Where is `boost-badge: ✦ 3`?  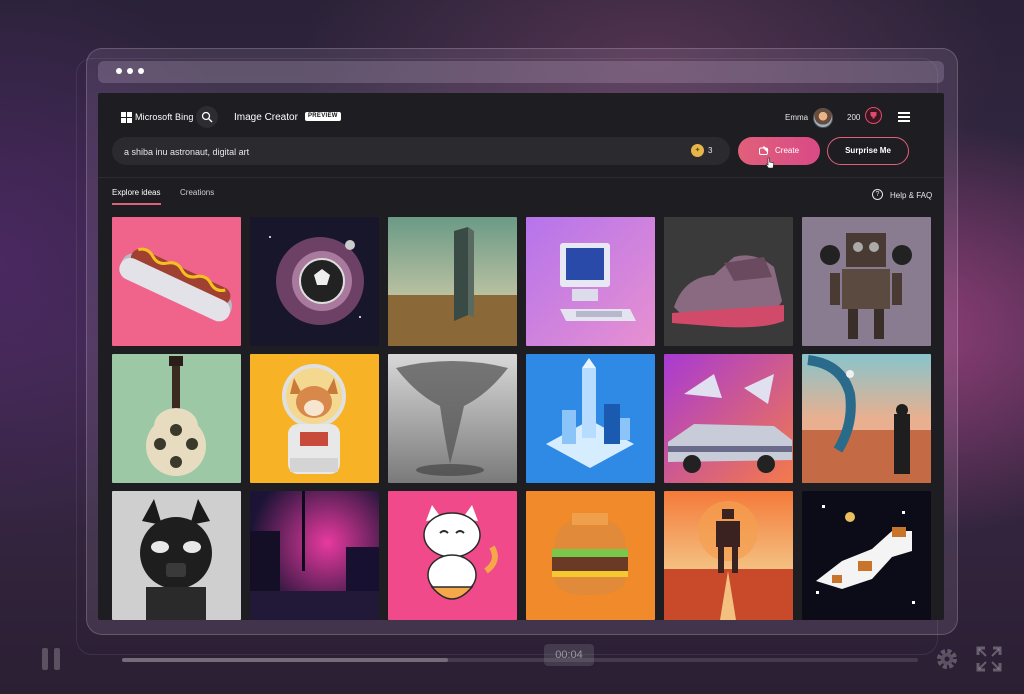 boost-badge: ✦ 3 is located at coordinates (707, 151).